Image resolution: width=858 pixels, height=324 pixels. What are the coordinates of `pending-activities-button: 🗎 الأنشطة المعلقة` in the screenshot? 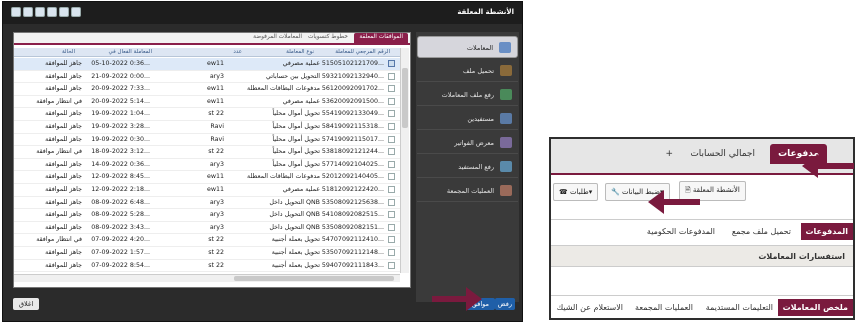 It's located at (712, 191).